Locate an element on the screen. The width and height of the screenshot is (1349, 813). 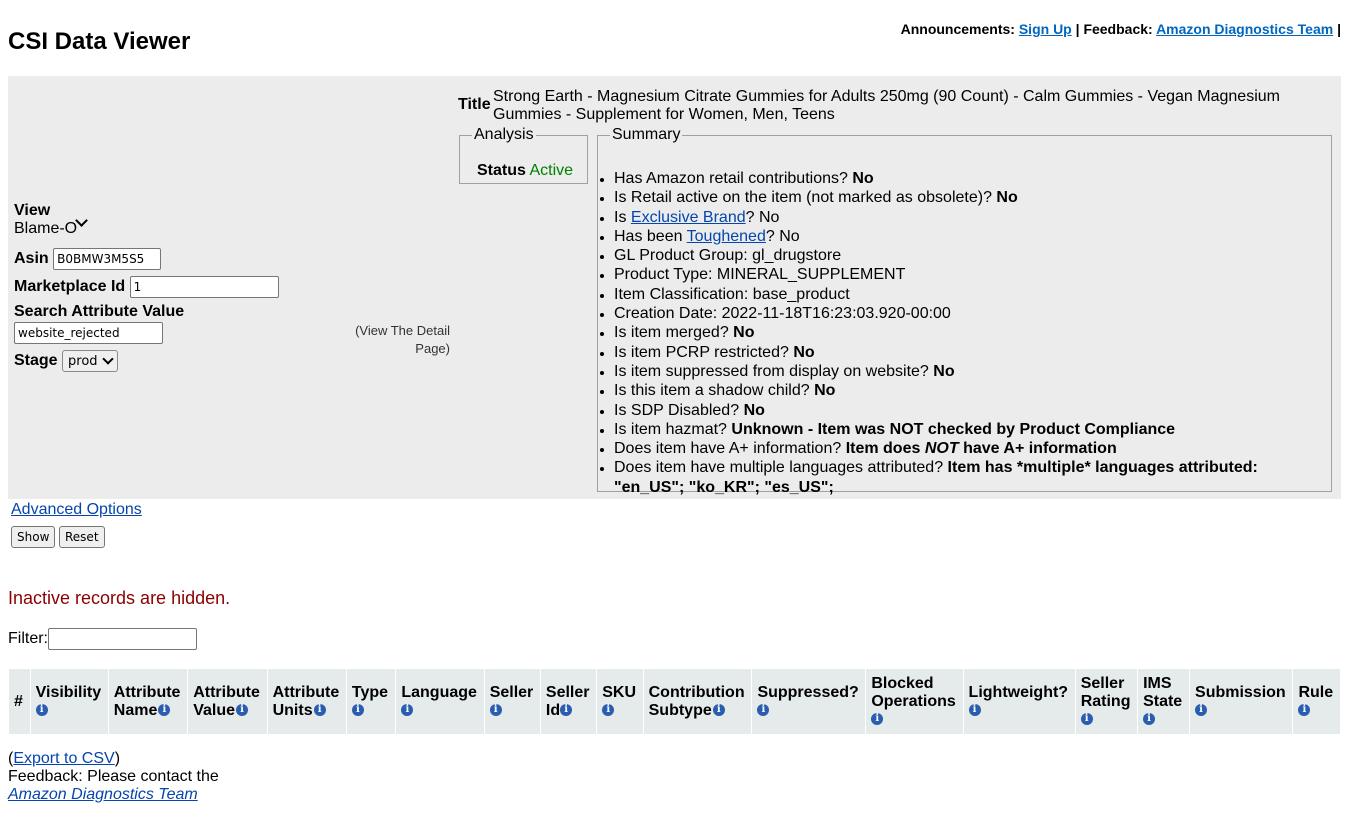
question: Is SDP Disabled? is located at coordinates (677, 410).